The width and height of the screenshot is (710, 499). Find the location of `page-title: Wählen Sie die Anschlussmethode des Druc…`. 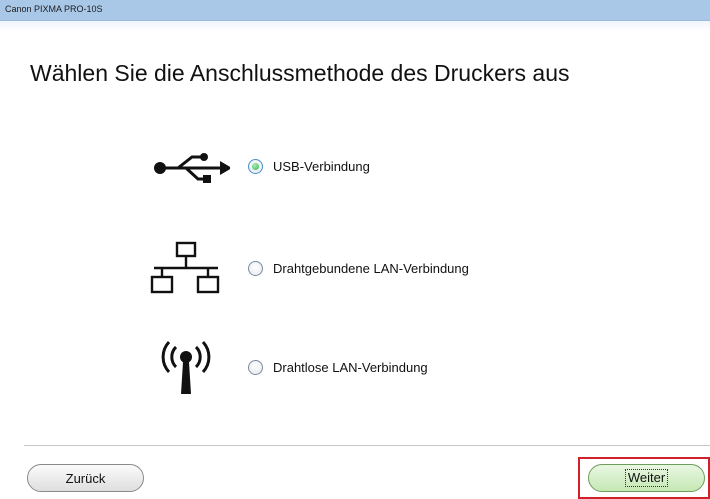

page-title: Wählen Sie die Anschlussmethode des Druc… is located at coordinates (300, 73).